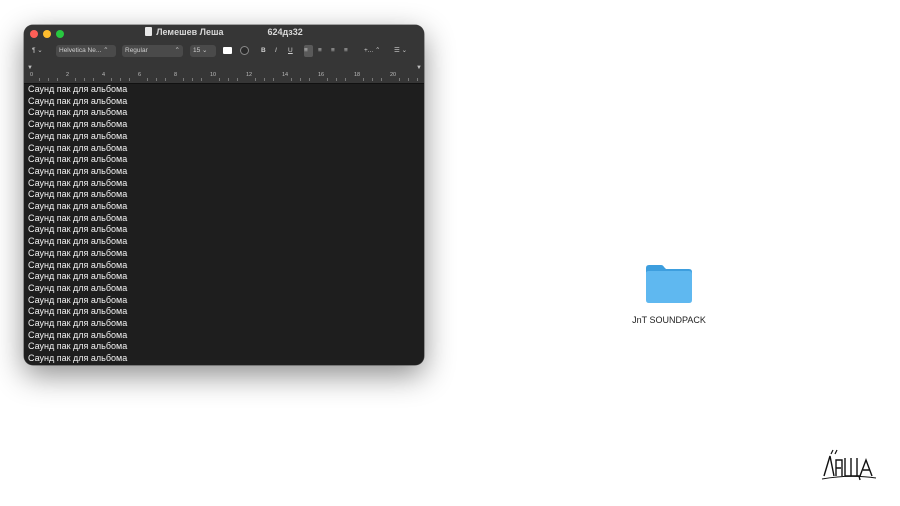  I want to click on folder-icon, so click(669, 283).